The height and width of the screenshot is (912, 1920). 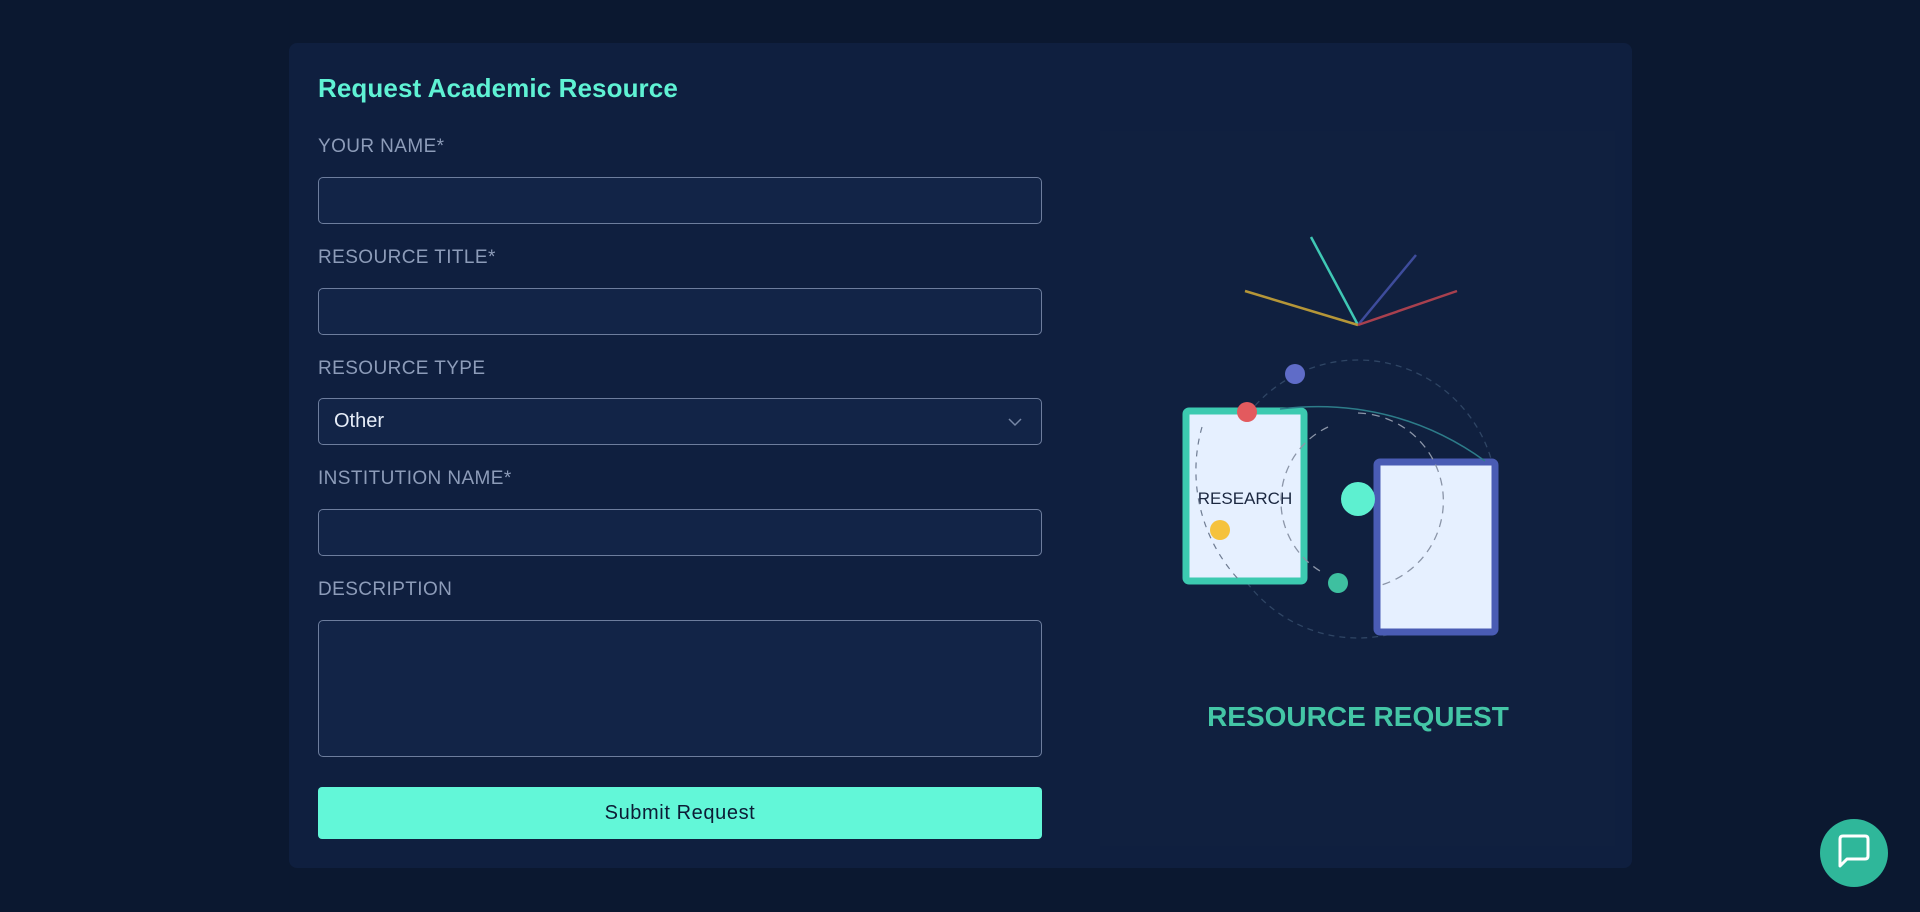 What do you see at coordinates (1015, 422) in the screenshot?
I see `chevron-down-icon` at bounding box center [1015, 422].